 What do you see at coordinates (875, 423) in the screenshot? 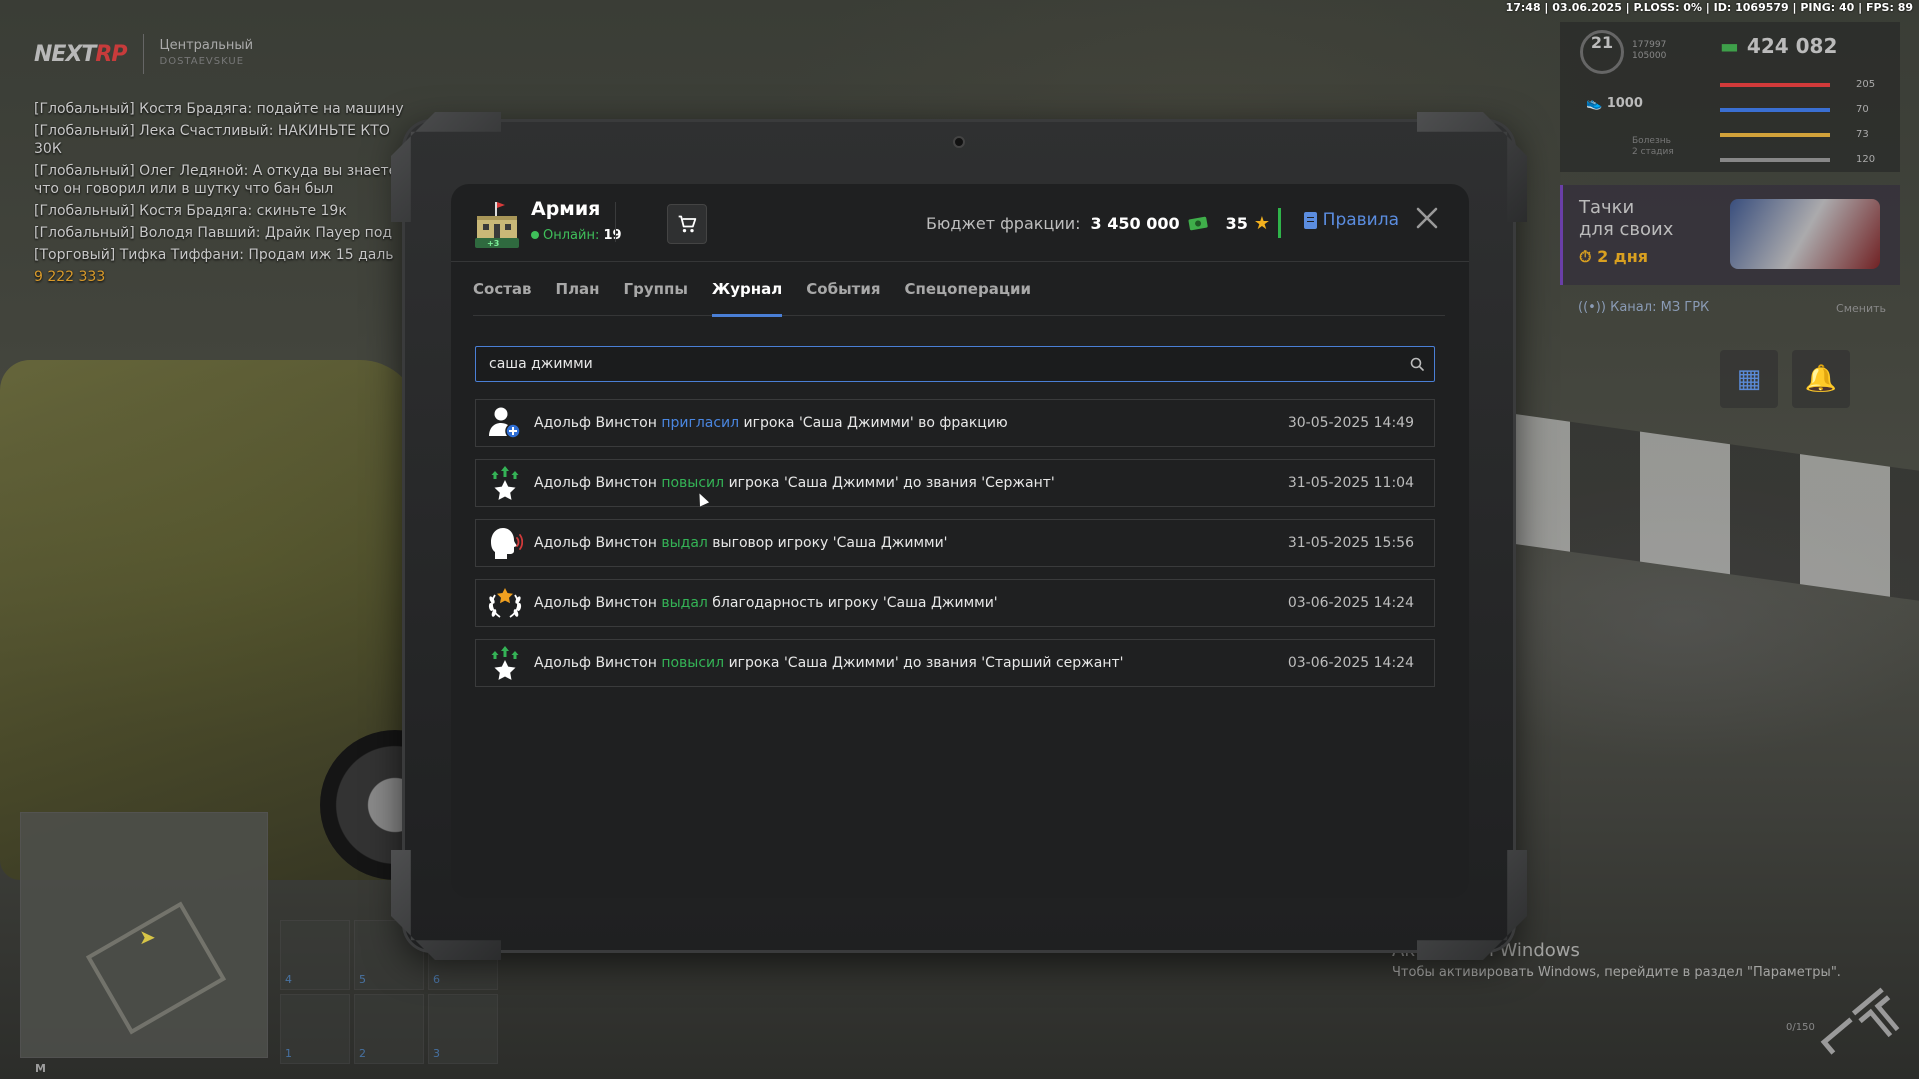
I see `journal-details: игрока 'Саша Джимми' во фракцию` at bounding box center [875, 423].